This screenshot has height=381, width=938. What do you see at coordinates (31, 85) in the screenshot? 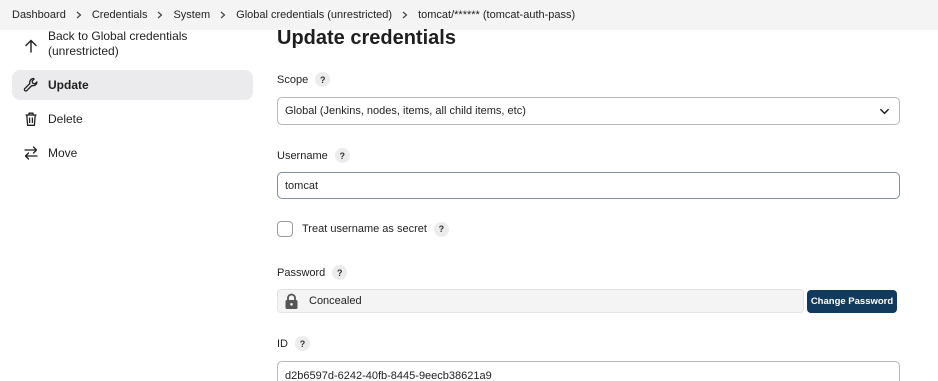
I see `wrench-icon` at bounding box center [31, 85].